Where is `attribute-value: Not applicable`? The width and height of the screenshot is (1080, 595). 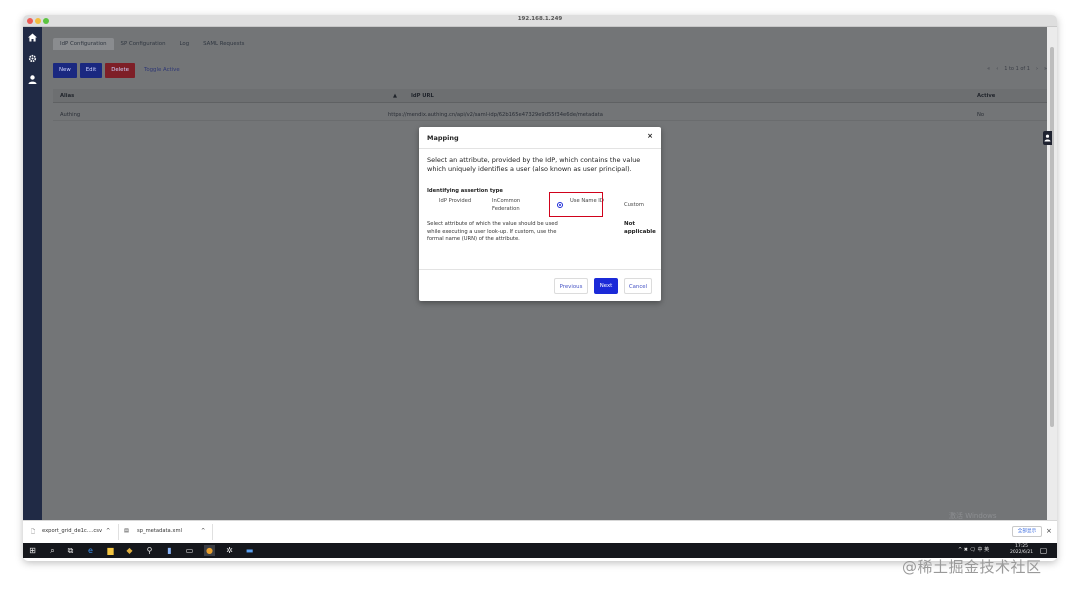 attribute-value: Not applicable is located at coordinates (640, 228).